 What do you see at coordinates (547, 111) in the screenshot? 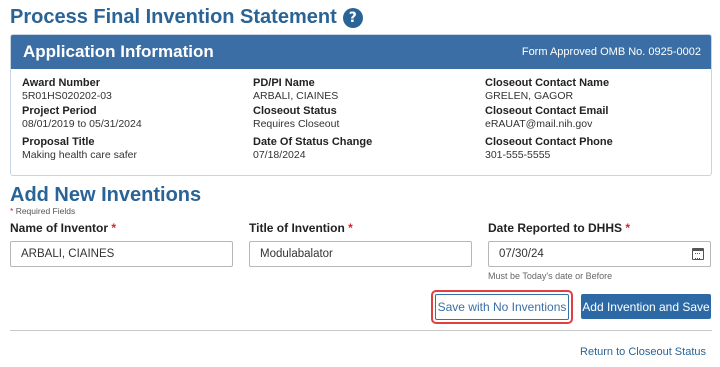
I see `contact-email-label: Closeout Contact Email` at bounding box center [547, 111].